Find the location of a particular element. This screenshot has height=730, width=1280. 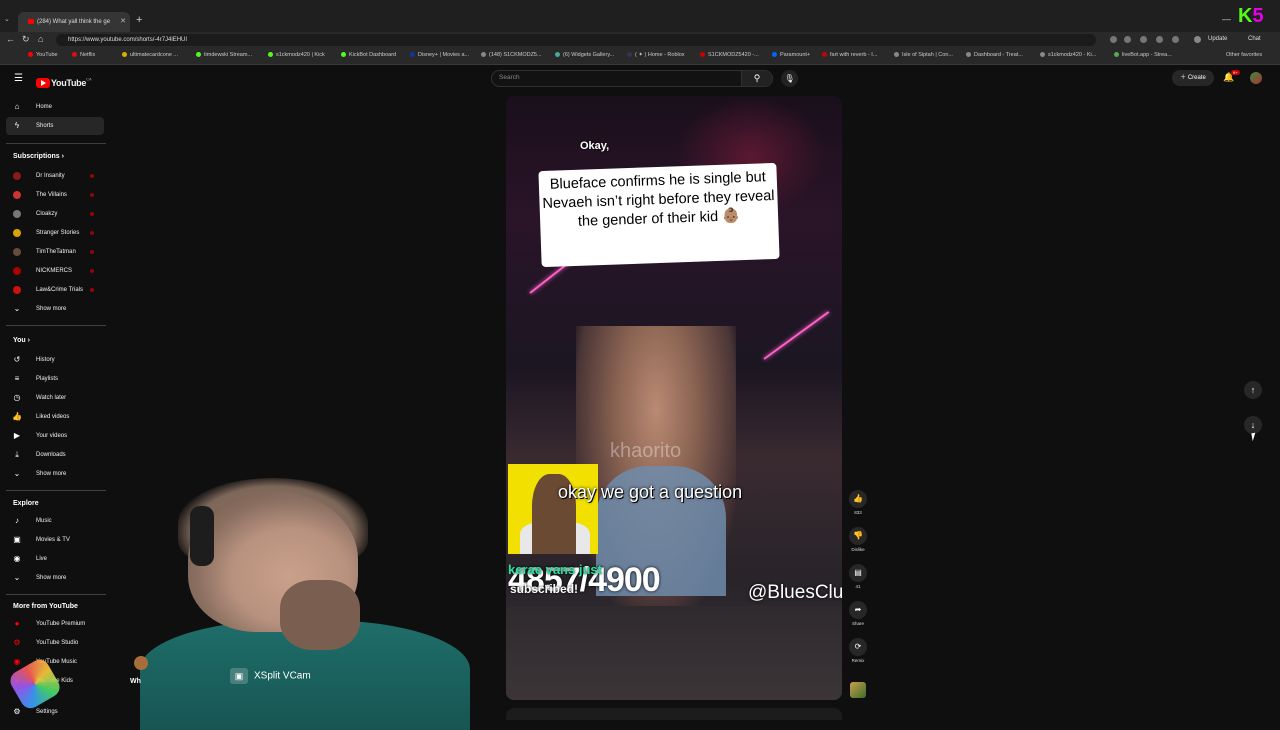

reload-icon: ↻ is located at coordinates (26, 39).